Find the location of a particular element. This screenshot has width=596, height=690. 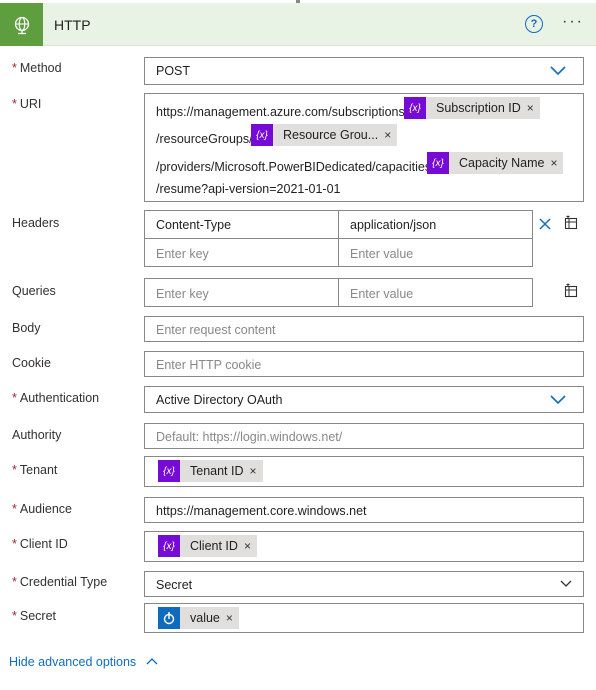

resource-group-token: {x} Resource Grou... × is located at coordinates (324, 135).